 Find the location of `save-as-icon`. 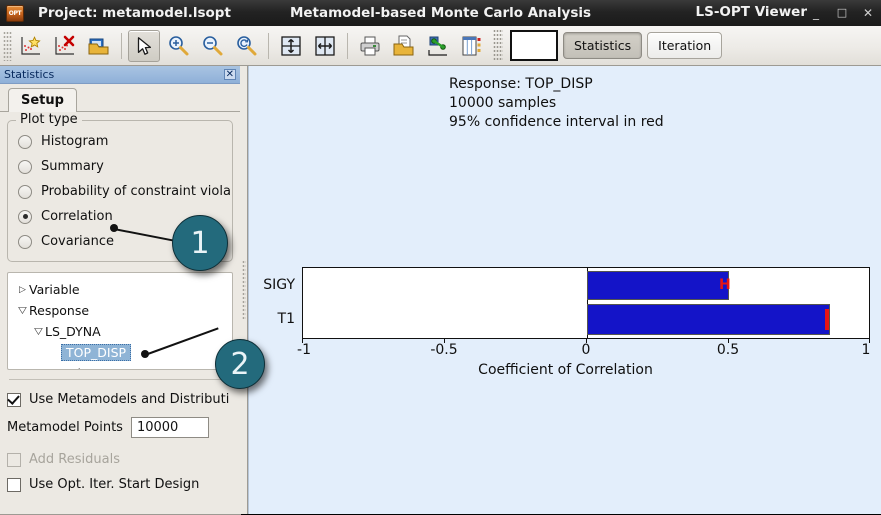

save-as-icon is located at coordinates (404, 46).